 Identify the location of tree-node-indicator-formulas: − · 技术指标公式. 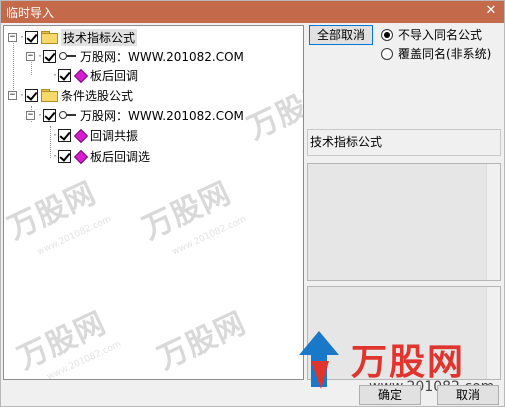
(73, 37).